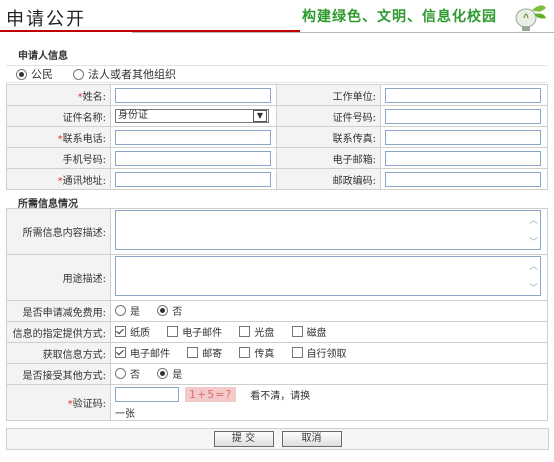 This screenshot has width=554, height=462. What do you see at coordinates (277, 18) in the screenshot?
I see `page-header: 申请公开 构建绿色、文明、信息化校园` at bounding box center [277, 18].